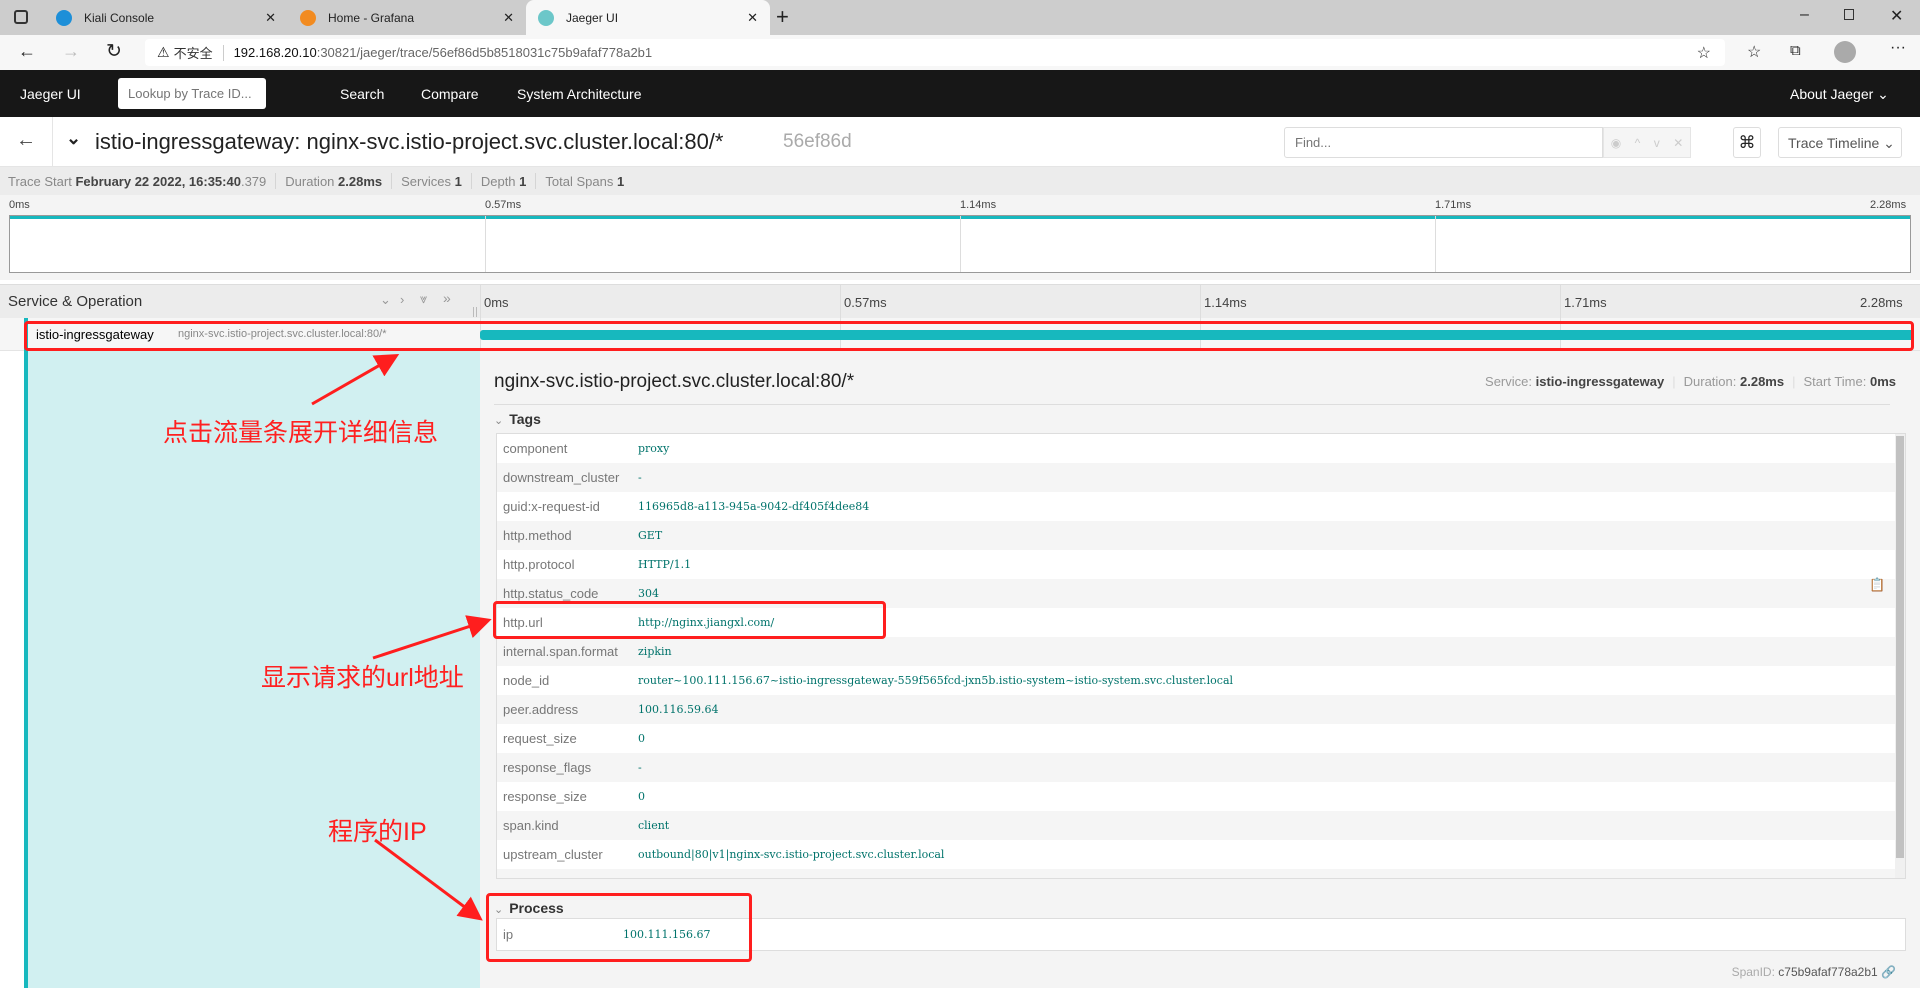 This screenshot has height=988, width=1920. Describe the element at coordinates (362, 678) in the screenshot. I see `annotation-url: 显示请求的url地址` at that location.